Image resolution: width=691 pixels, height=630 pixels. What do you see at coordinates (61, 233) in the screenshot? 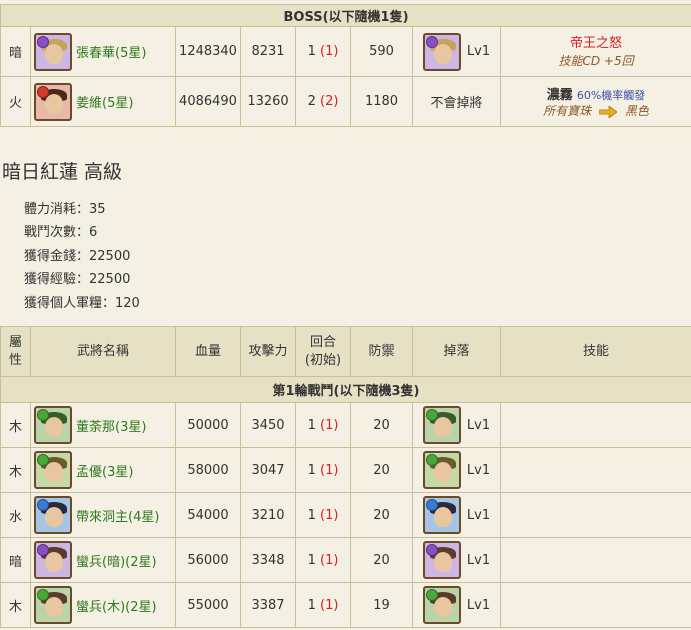
I see `stat-battles: 戰鬥次數：6` at bounding box center [61, 233].